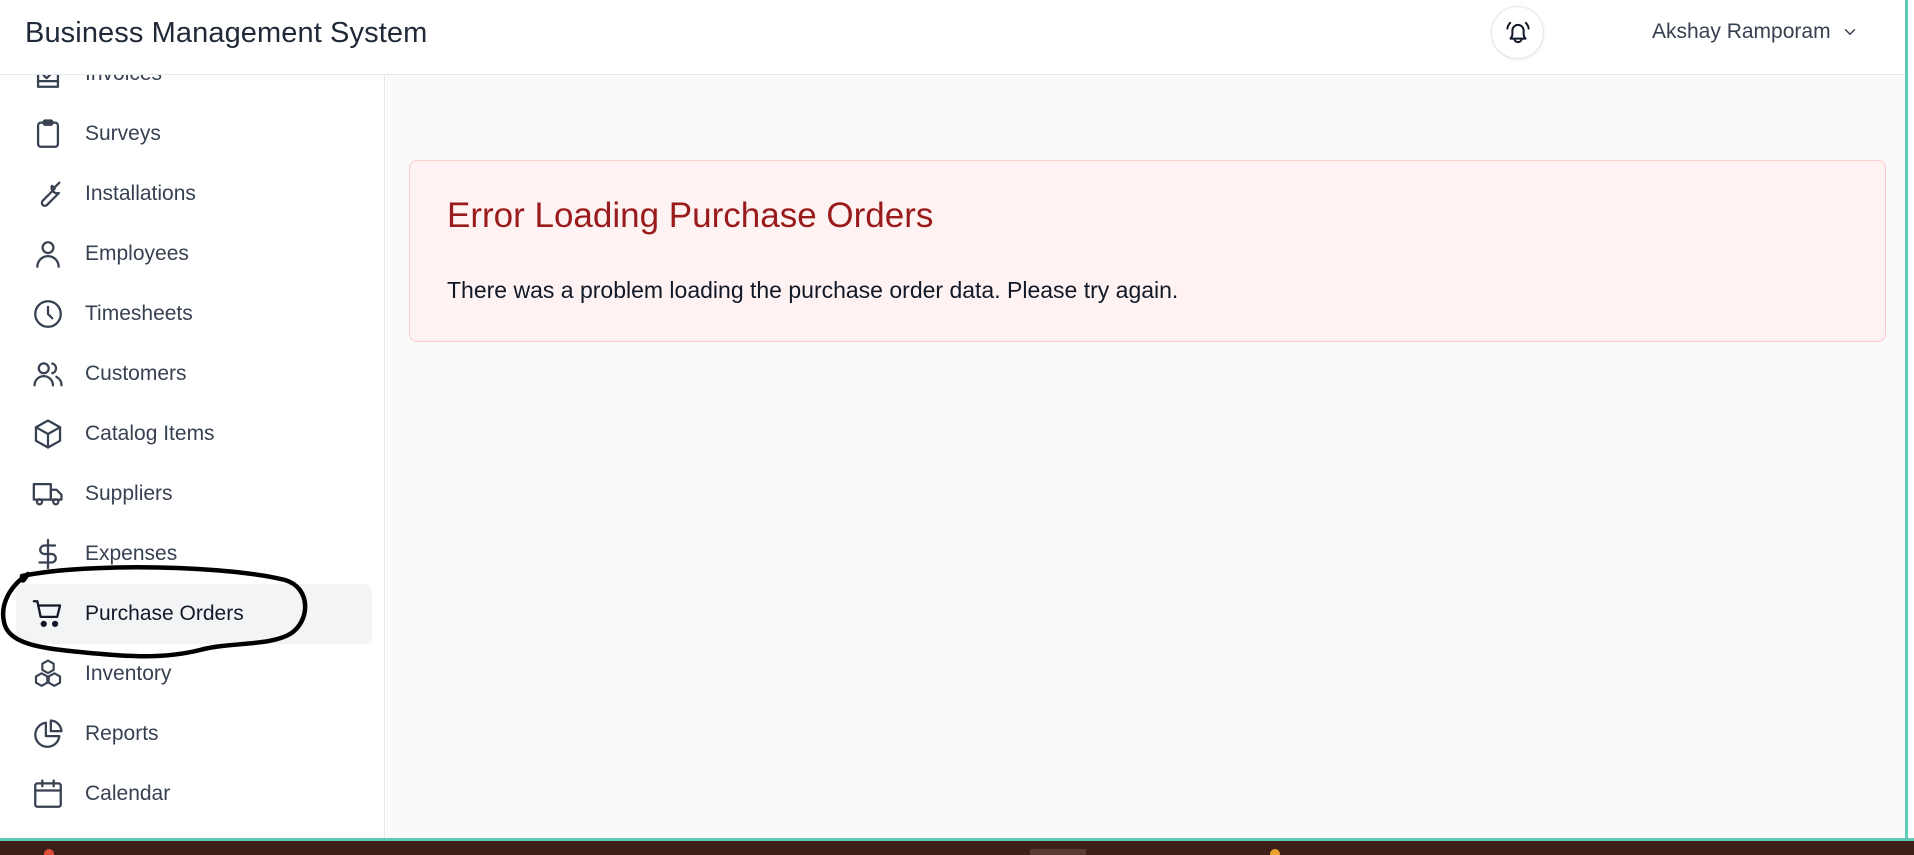 Image resolution: width=1914 pixels, height=855 pixels. I want to click on dollar-icon, so click(48, 554).